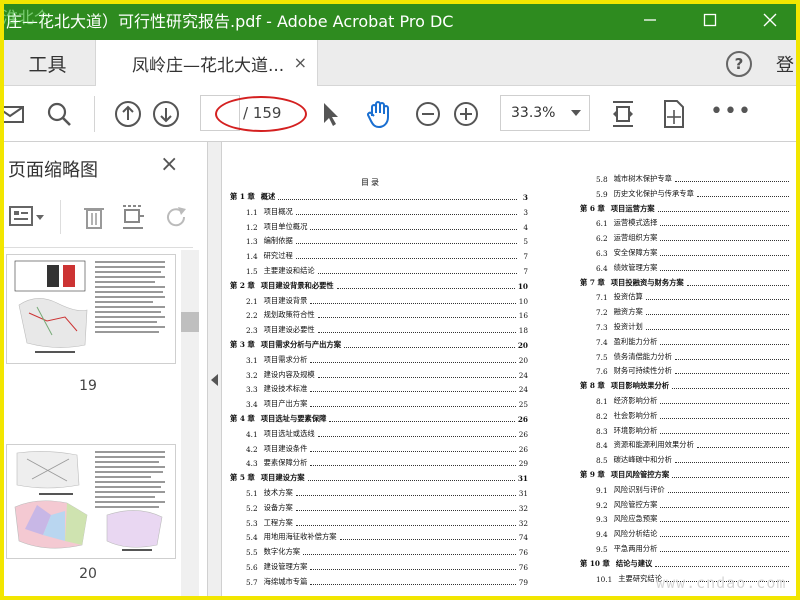 This screenshot has width=800, height=600. Describe the element at coordinates (731, 111) in the screenshot. I see `more-tools-button: •••` at that location.